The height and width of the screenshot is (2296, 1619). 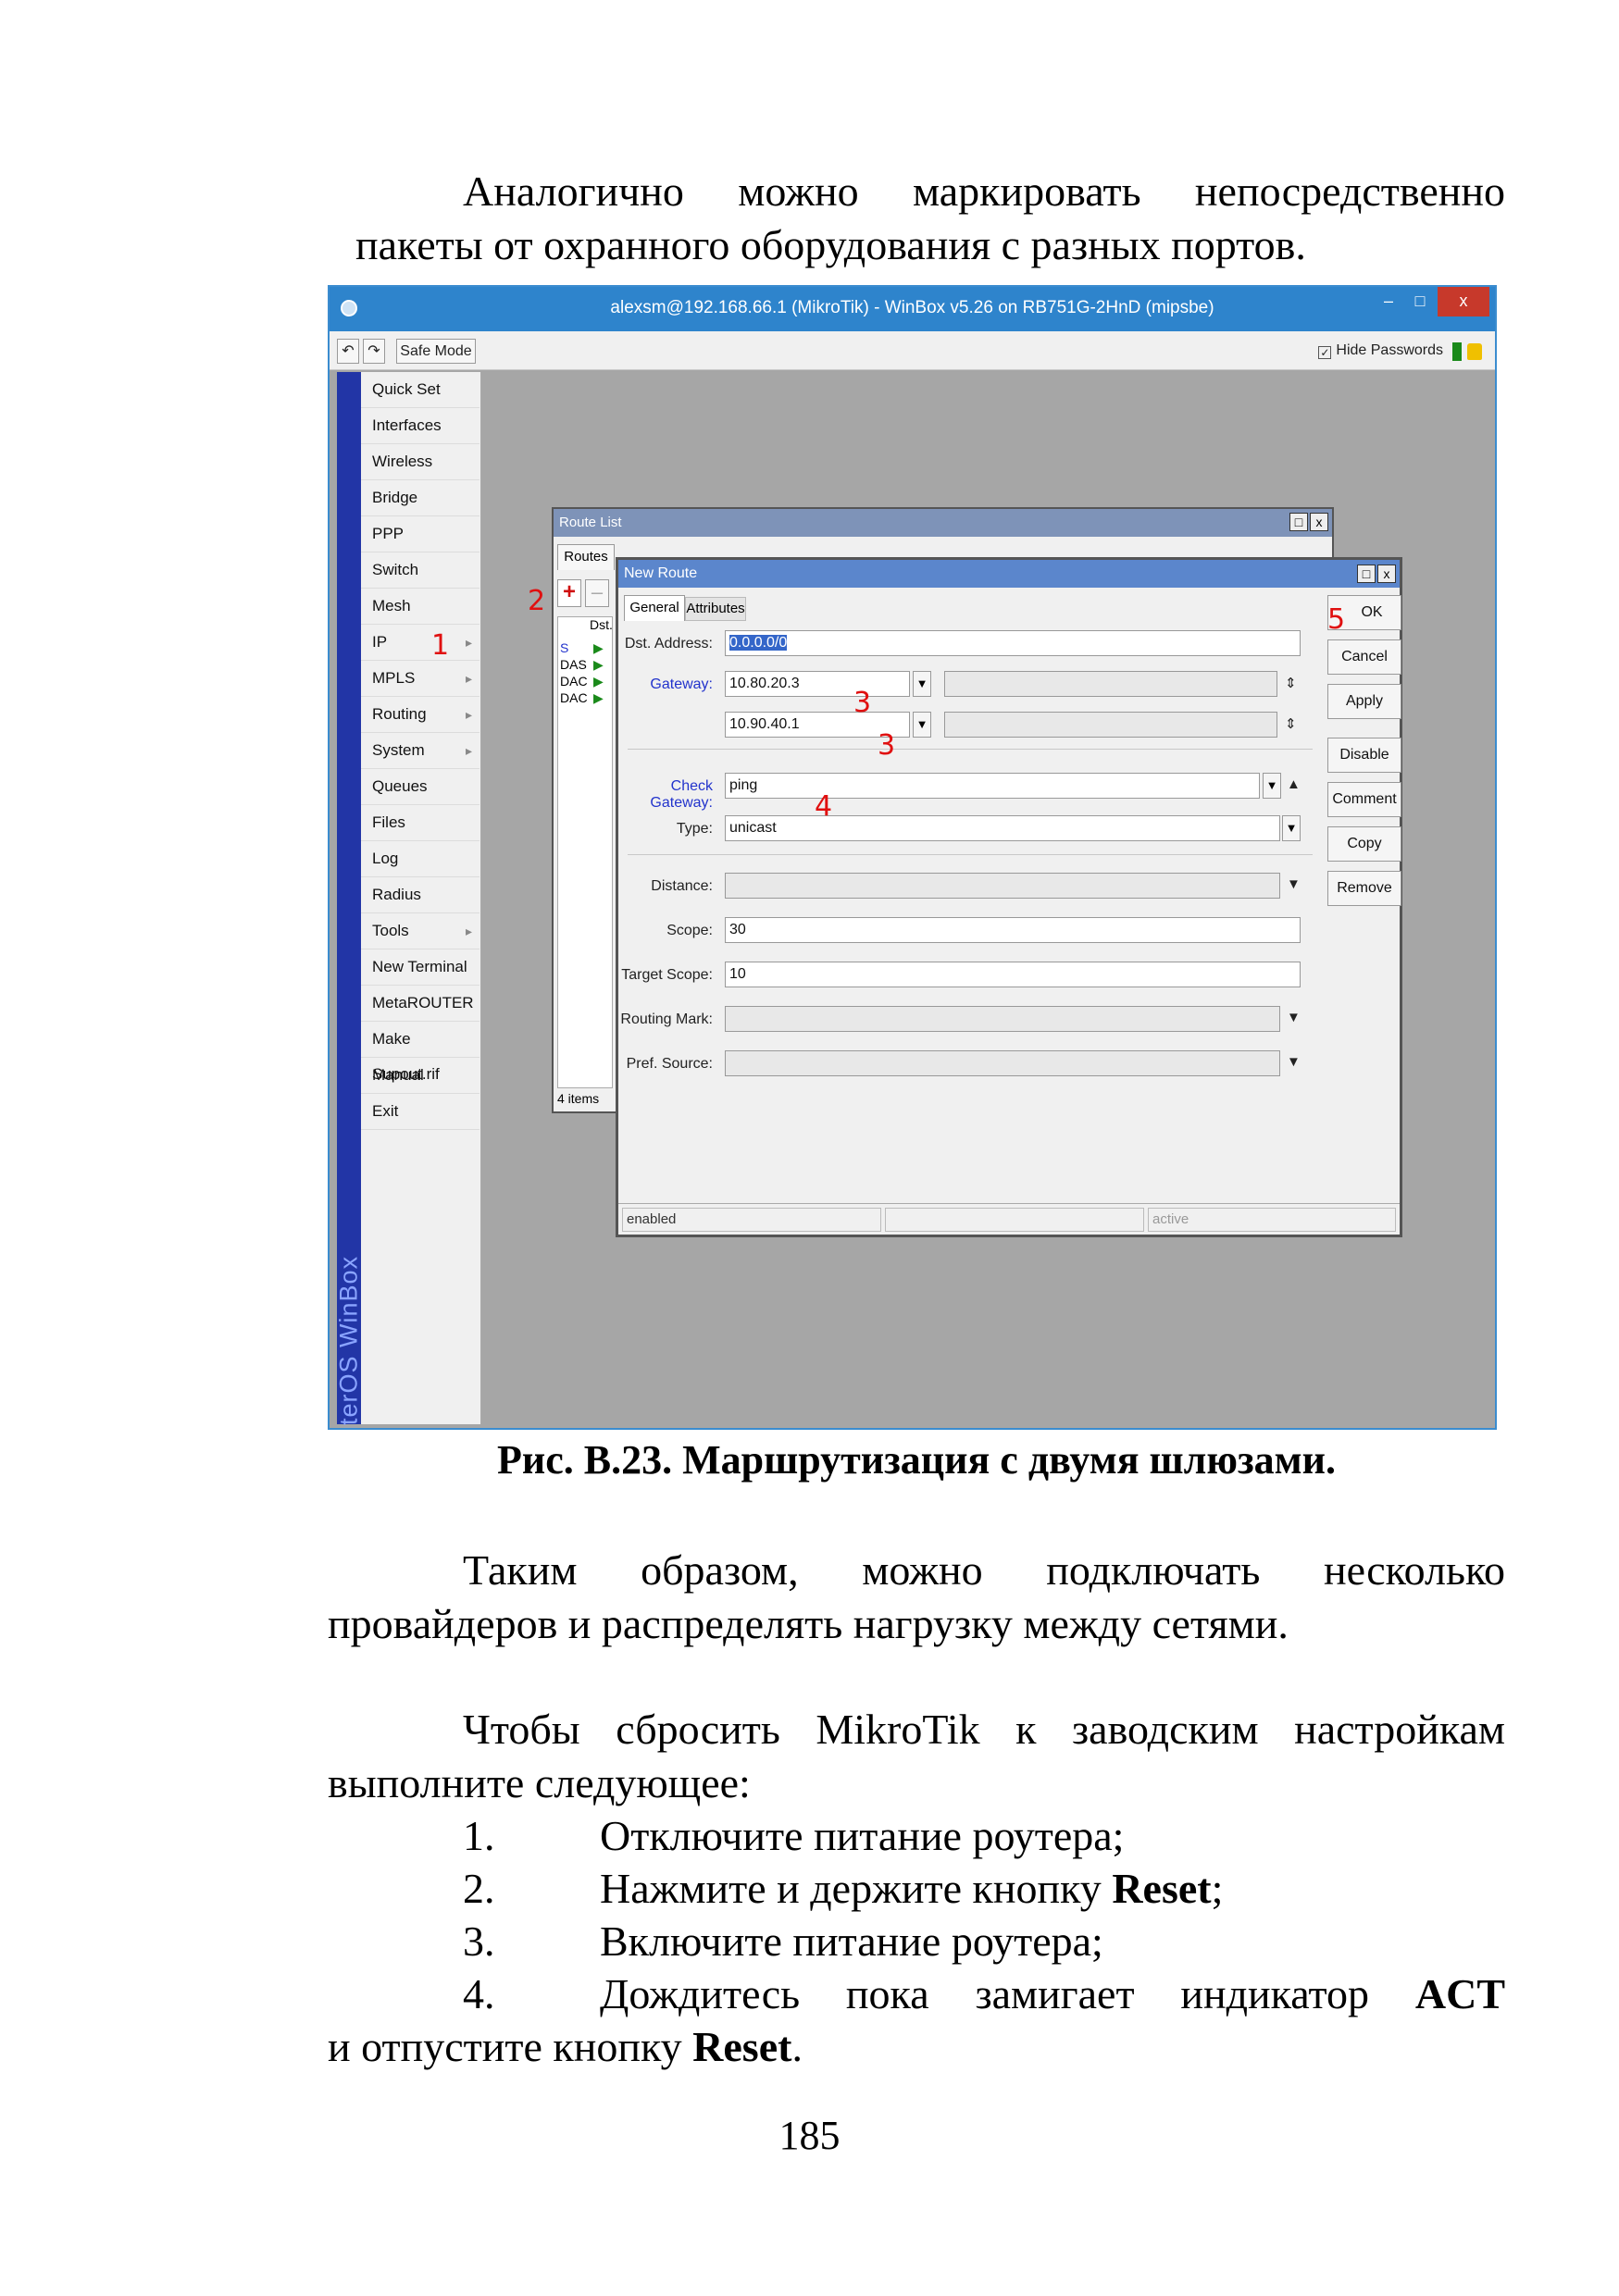 What do you see at coordinates (1003, 828) in the screenshot?
I see `type-field: unicast` at bounding box center [1003, 828].